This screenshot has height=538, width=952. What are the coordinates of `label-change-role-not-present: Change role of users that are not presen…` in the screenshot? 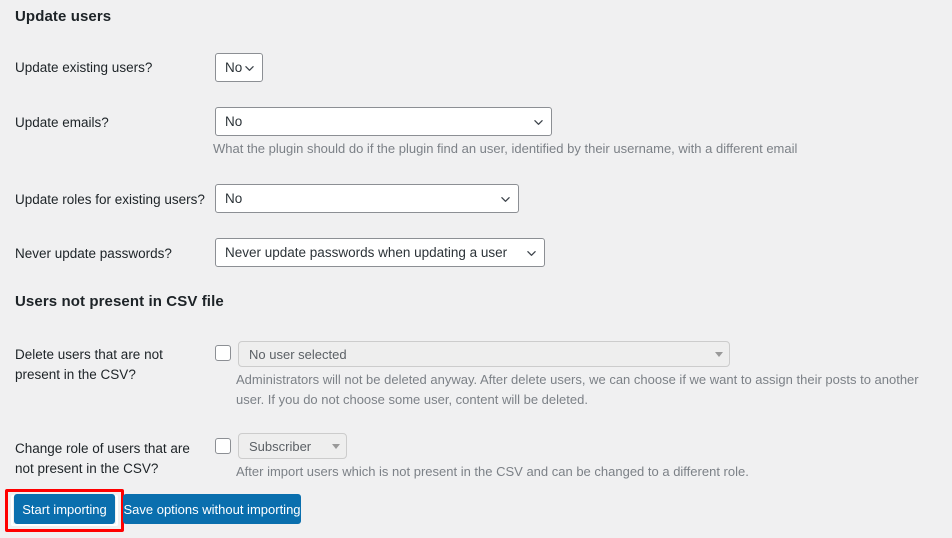 It's located at (102, 459).